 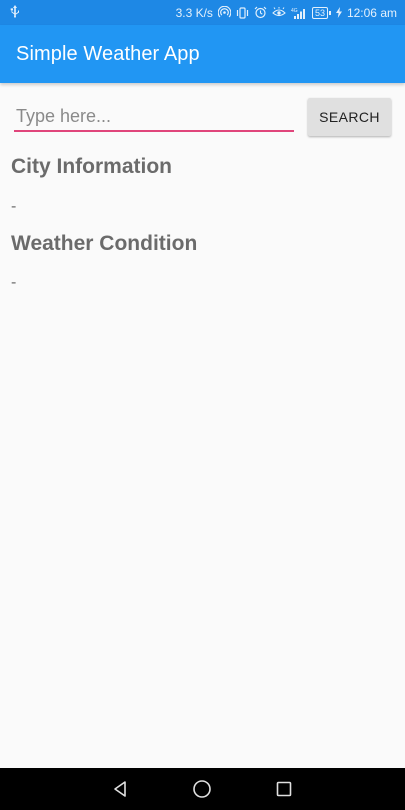 What do you see at coordinates (108, 53) in the screenshot?
I see `app-title: Simple Weather App` at bounding box center [108, 53].